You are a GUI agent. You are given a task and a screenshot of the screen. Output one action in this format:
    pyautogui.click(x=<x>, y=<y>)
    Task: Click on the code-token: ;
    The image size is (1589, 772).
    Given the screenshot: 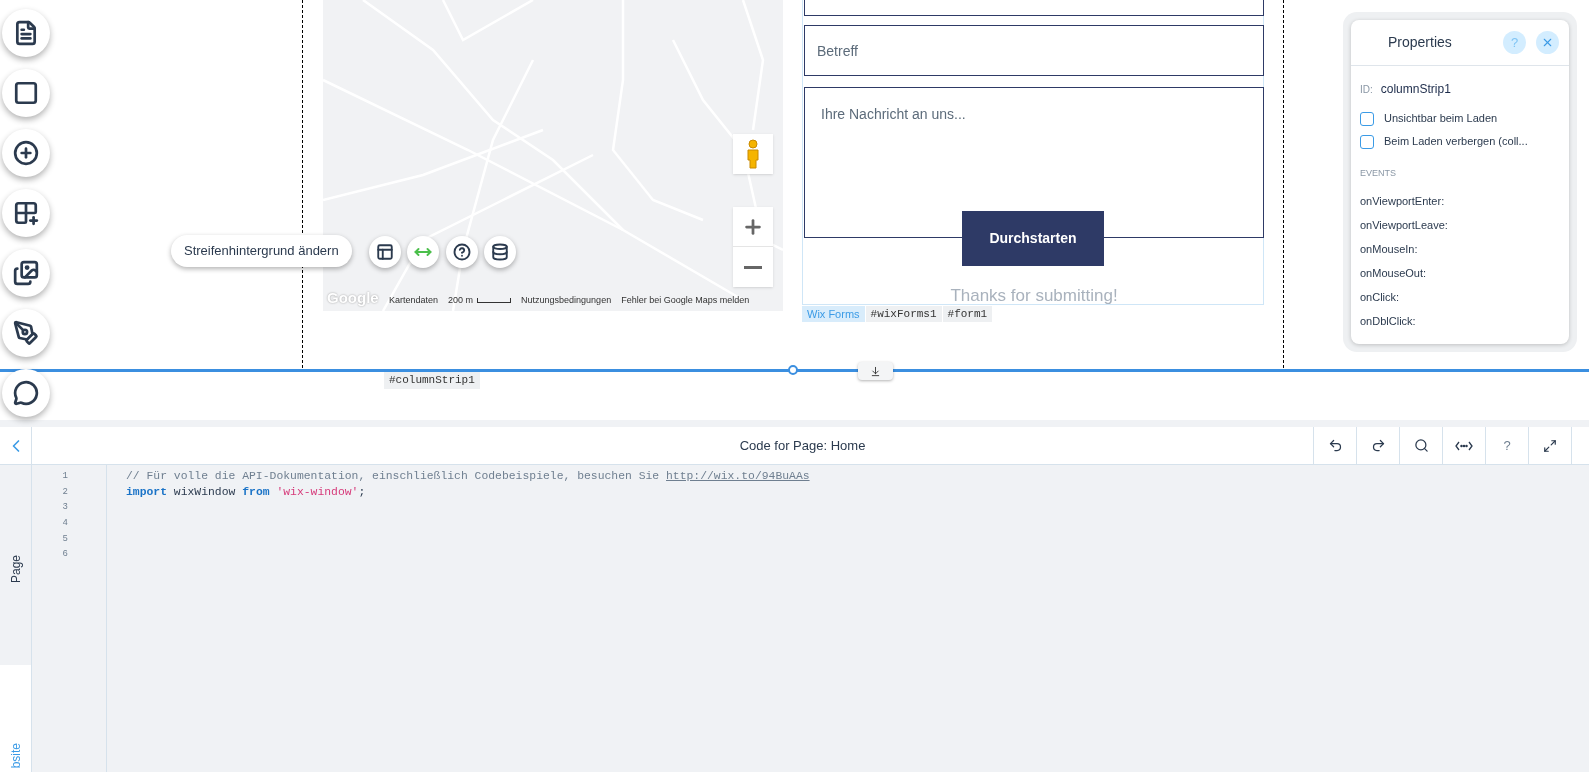 What is the action you would take?
    pyautogui.click(x=362, y=491)
    